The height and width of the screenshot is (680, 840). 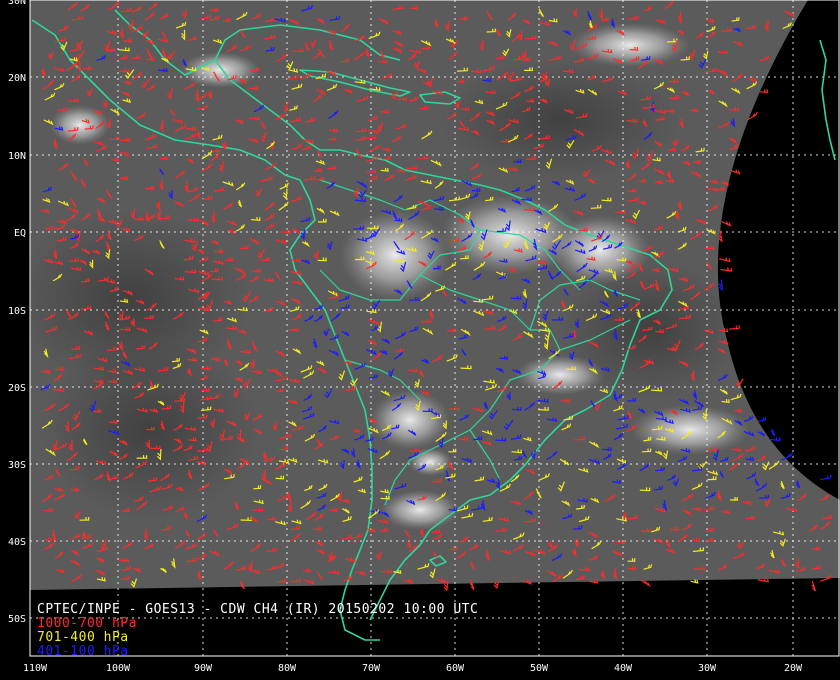 I want to click on latitude-label: 10N, so click(x=17, y=156).